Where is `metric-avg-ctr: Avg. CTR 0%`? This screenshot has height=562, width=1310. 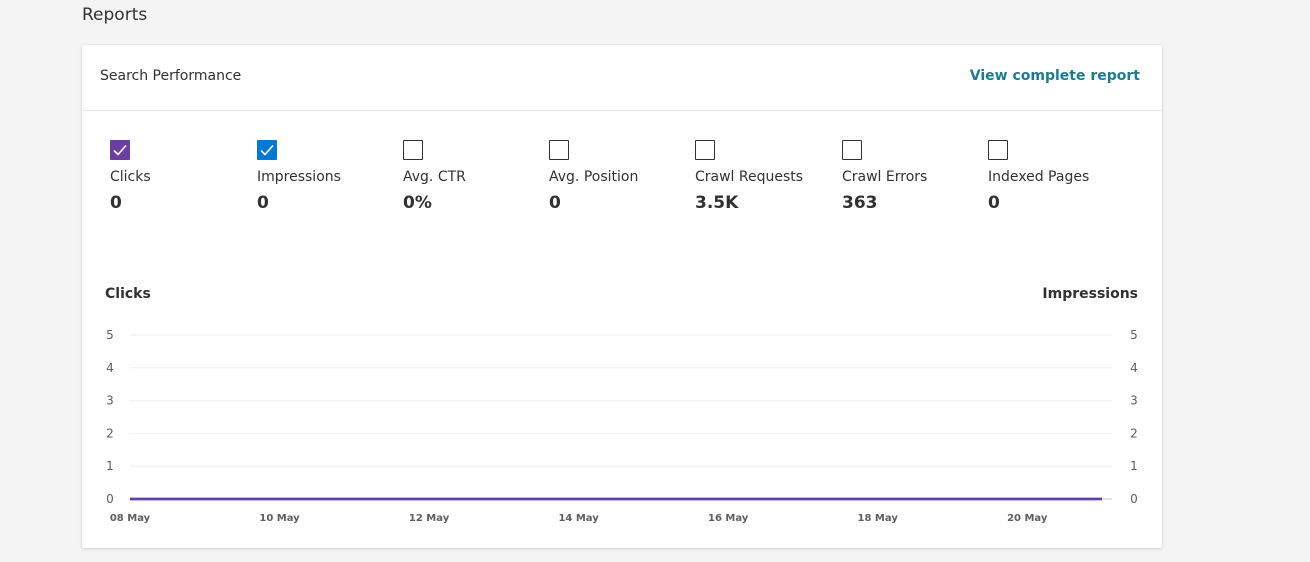
metric-avg-ctr: Avg. CTR 0% is located at coordinates (434, 176).